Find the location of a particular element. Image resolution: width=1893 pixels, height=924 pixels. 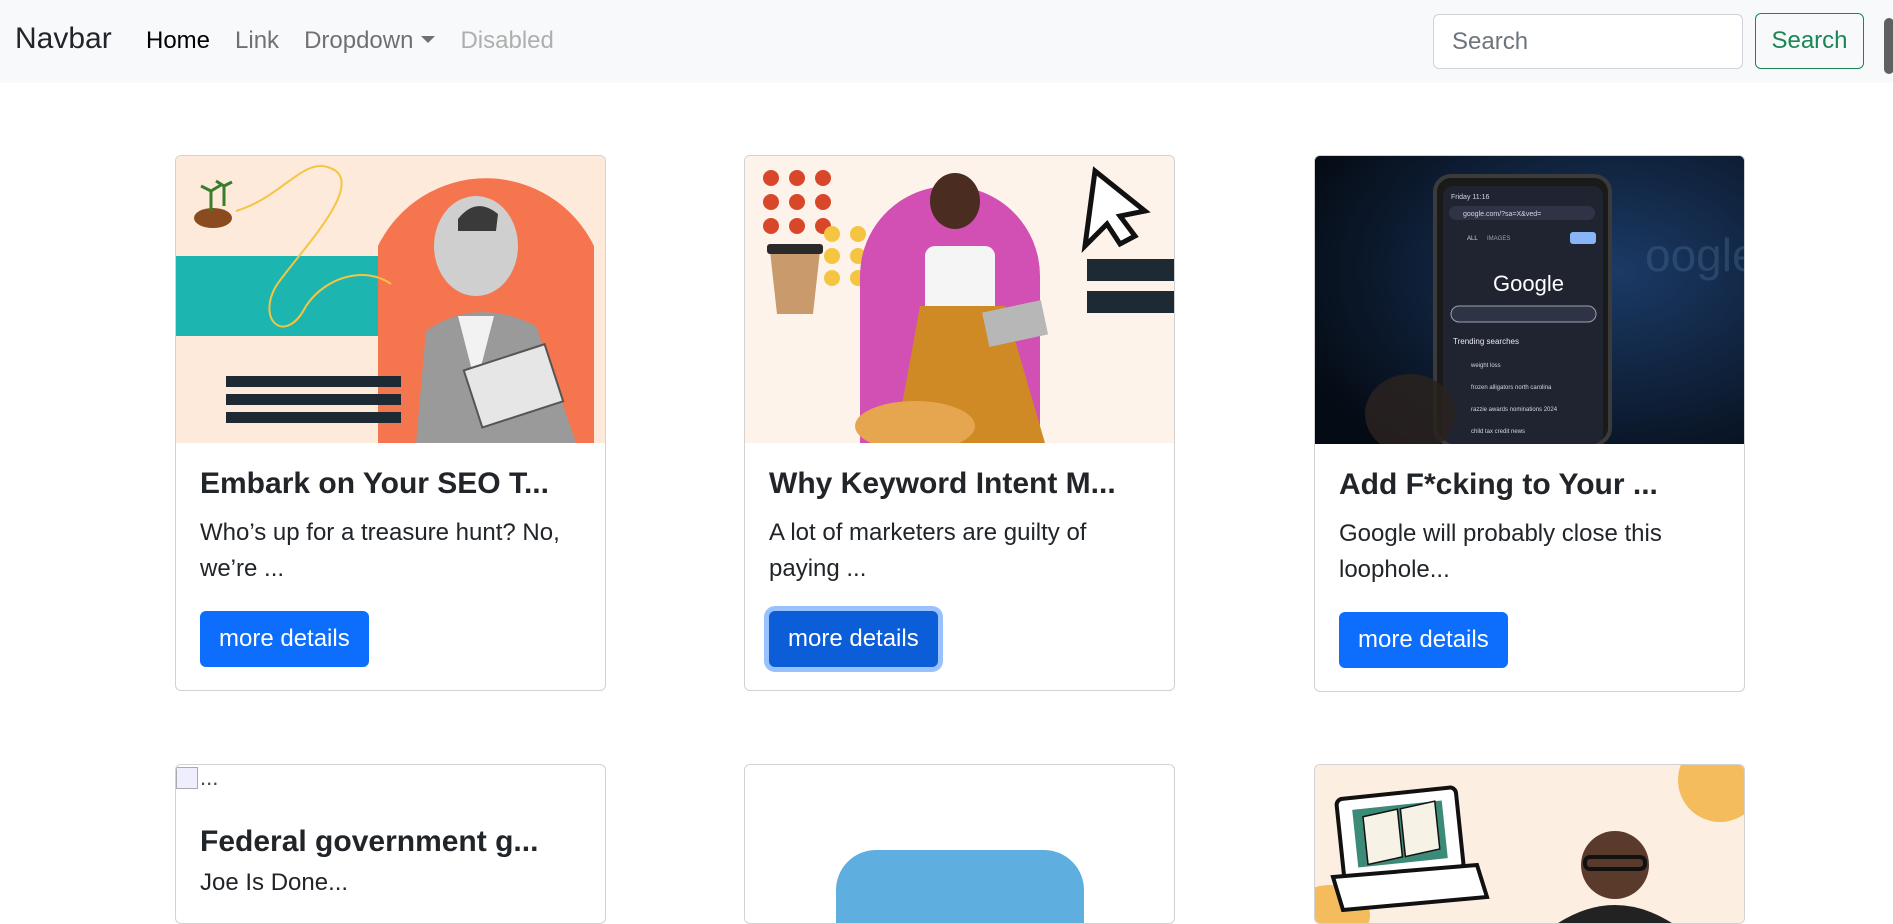

phone-tab-images: IMAGES is located at coordinates (1498, 239).